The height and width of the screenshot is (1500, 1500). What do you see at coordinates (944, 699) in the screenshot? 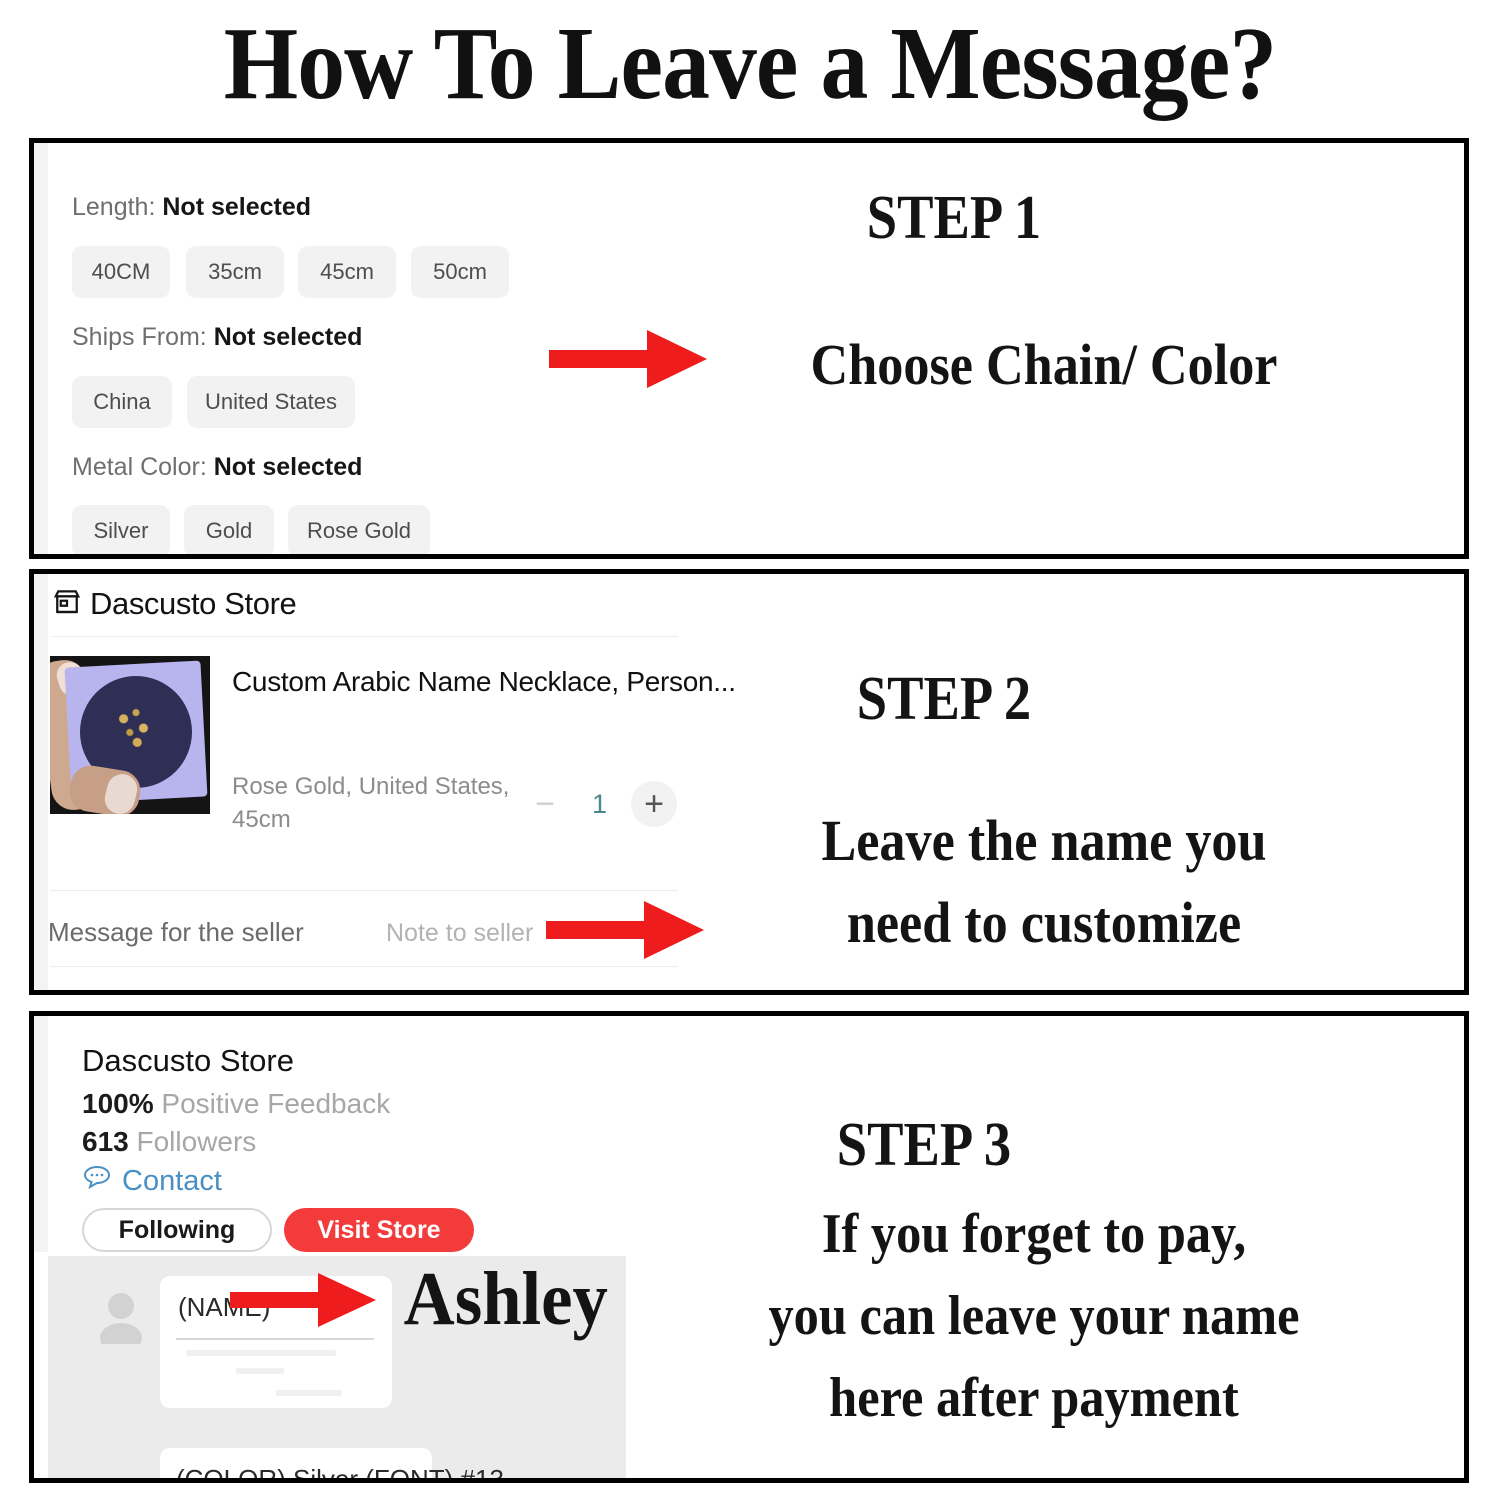
I see `step2-heading: STEP 2` at bounding box center [944, 699].